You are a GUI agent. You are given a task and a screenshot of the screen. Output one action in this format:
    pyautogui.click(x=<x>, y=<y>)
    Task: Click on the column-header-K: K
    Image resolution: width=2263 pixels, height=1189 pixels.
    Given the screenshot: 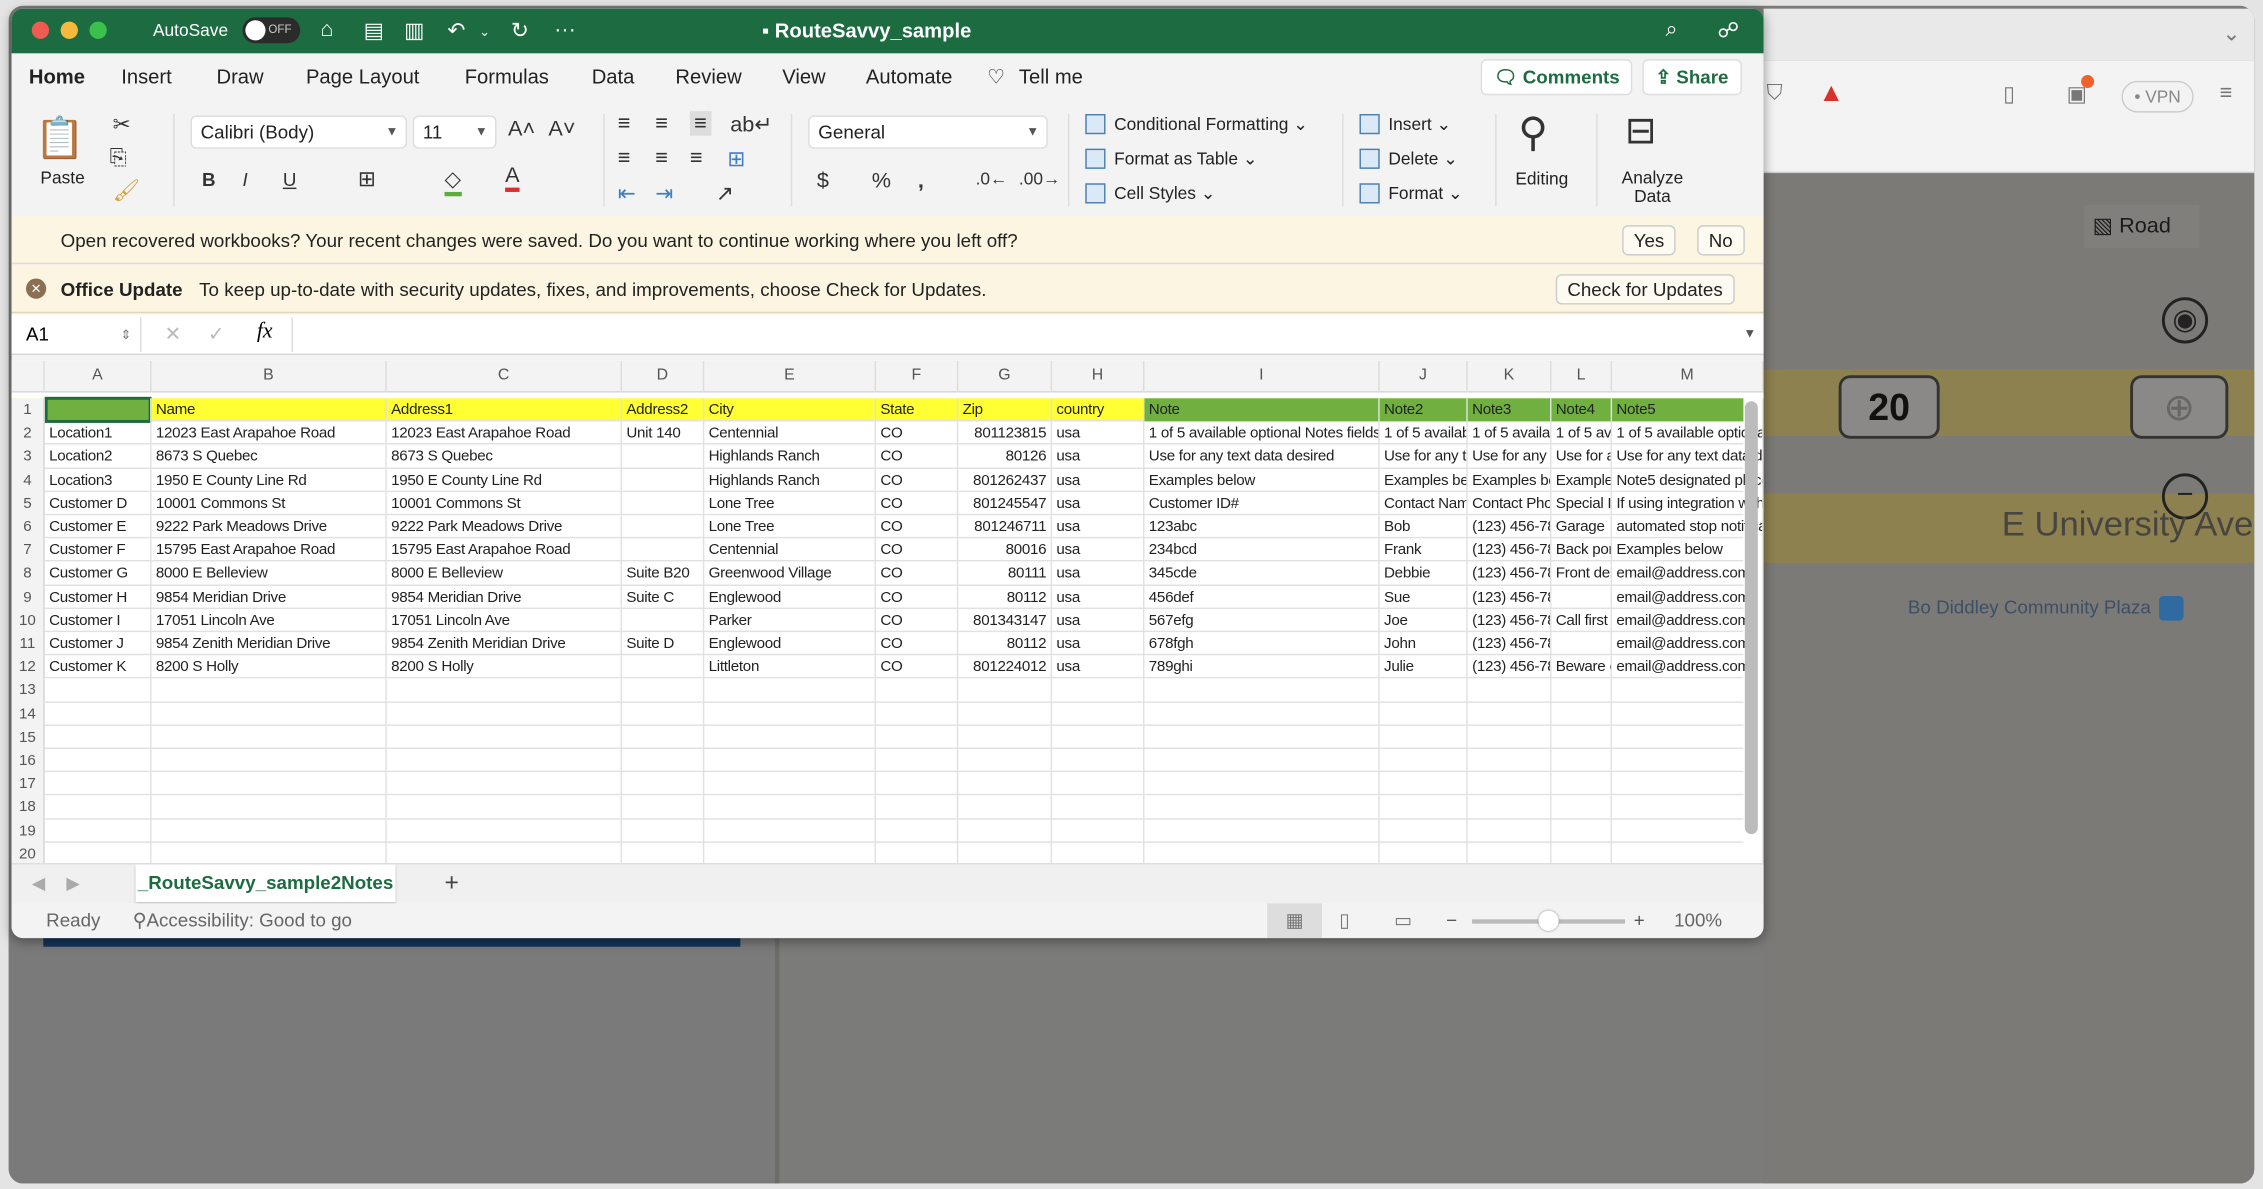 What is the action you would take?
    pyautogui.click(x=1510, y=376)
    